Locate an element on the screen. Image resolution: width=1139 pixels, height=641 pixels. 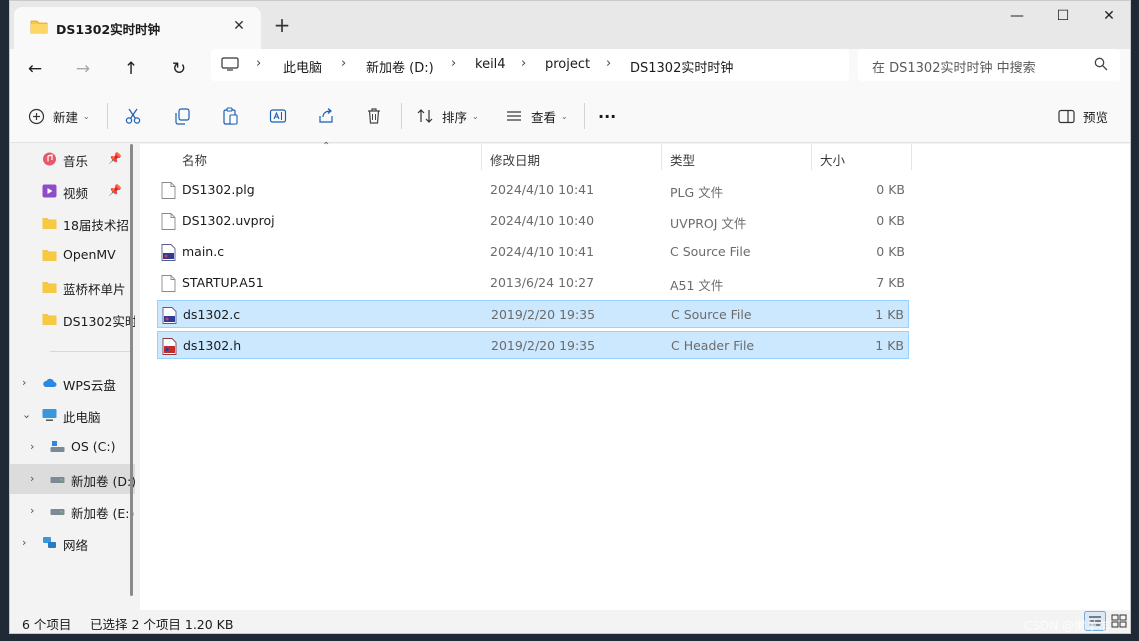
sort-icon is located at coordinates (425, 116).